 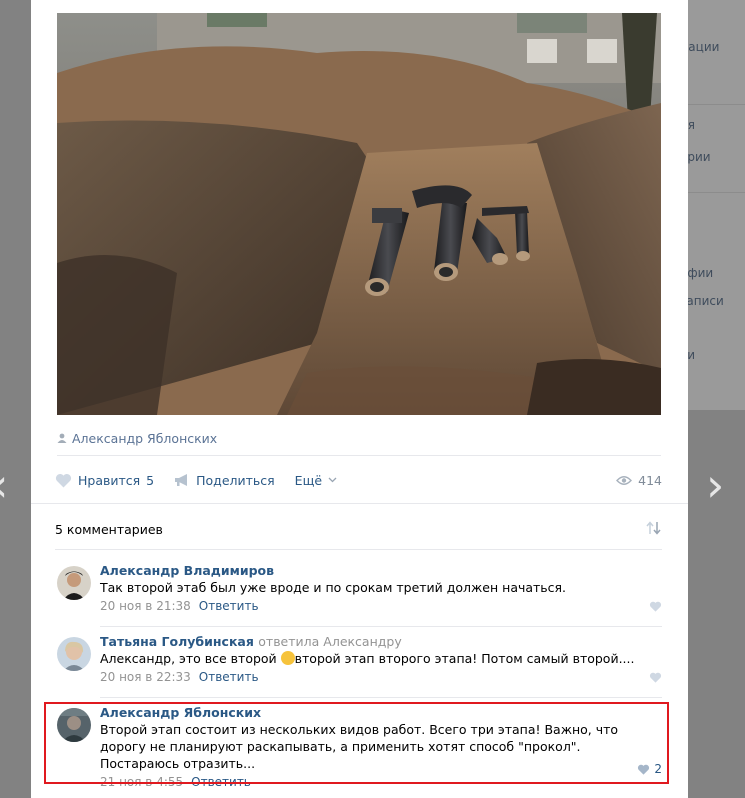 What do you see at coordinates (235, 480) in the screenshot?
I see `share-label: Поделиться` at bounding box center [235, 480].